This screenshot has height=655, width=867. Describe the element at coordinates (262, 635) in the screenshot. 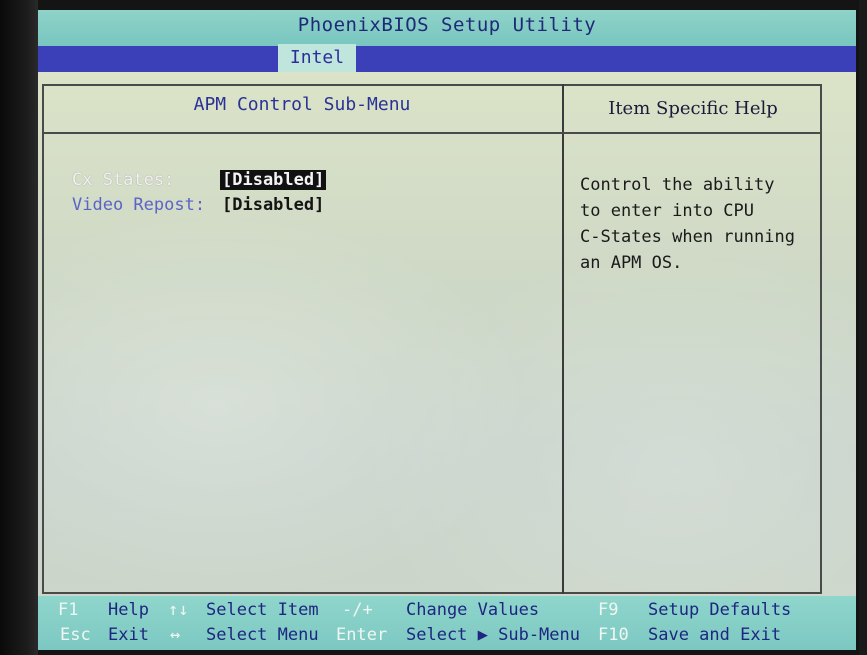

I see `leftright-desc: Select Menu` at that location.